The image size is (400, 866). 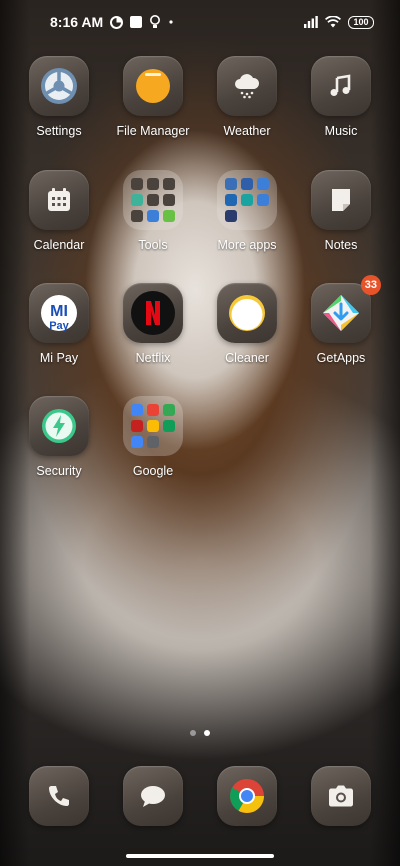 I want to click on app-file-manager: File Manager, so click(x=153, y=97).